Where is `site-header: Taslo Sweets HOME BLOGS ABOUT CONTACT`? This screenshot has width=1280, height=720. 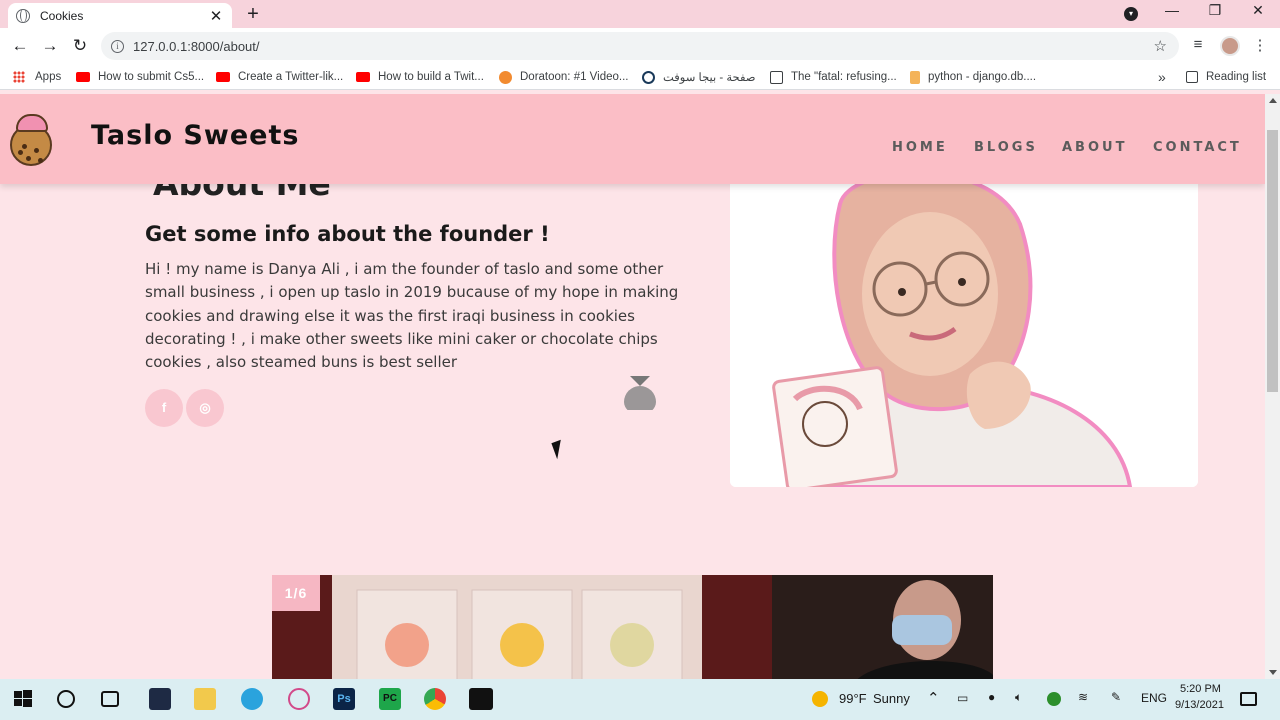
site-header: Taslo Sweets HOME BLOGS ABOUT CONTACT is located at coordinates (632, 139).